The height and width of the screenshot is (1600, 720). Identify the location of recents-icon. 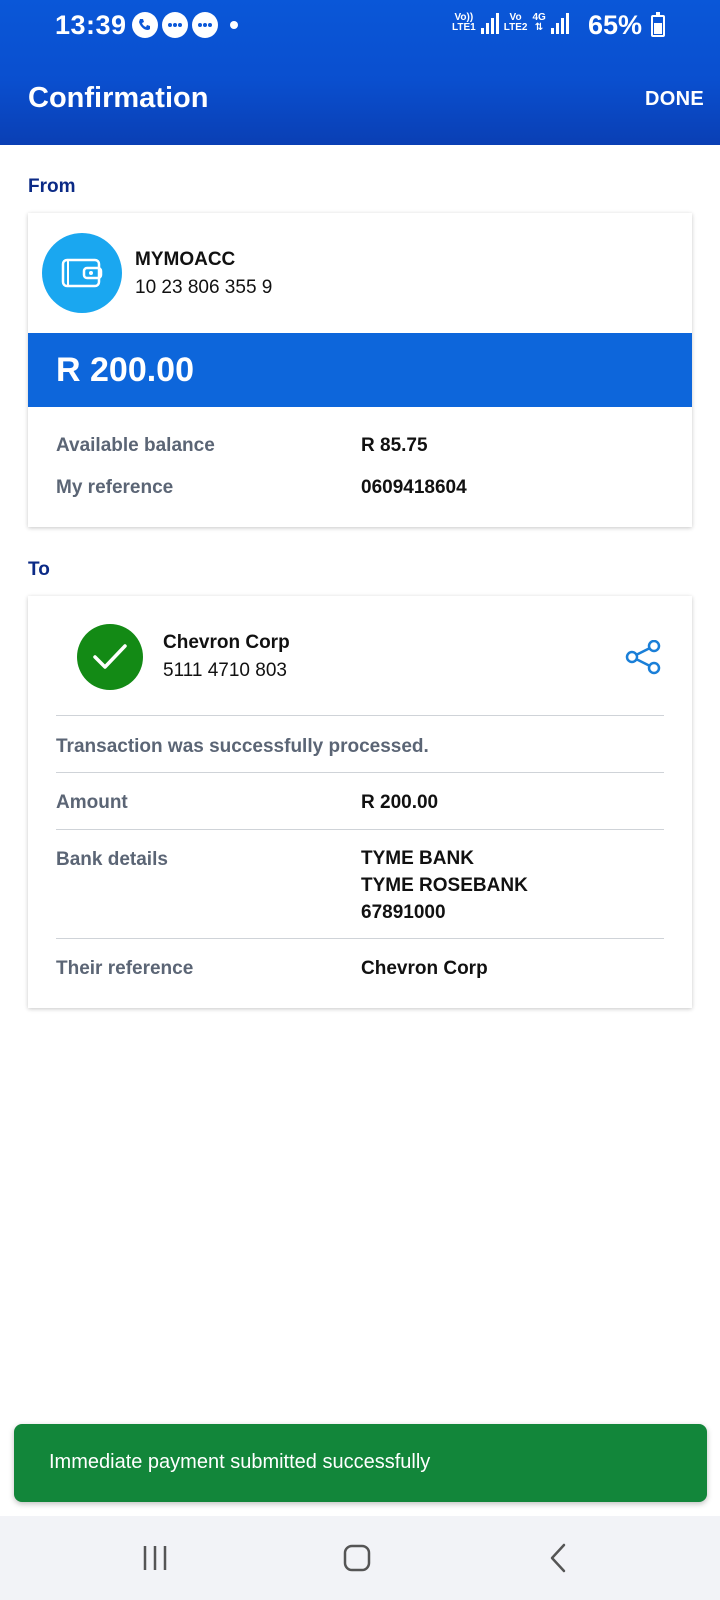
(155, 1558).